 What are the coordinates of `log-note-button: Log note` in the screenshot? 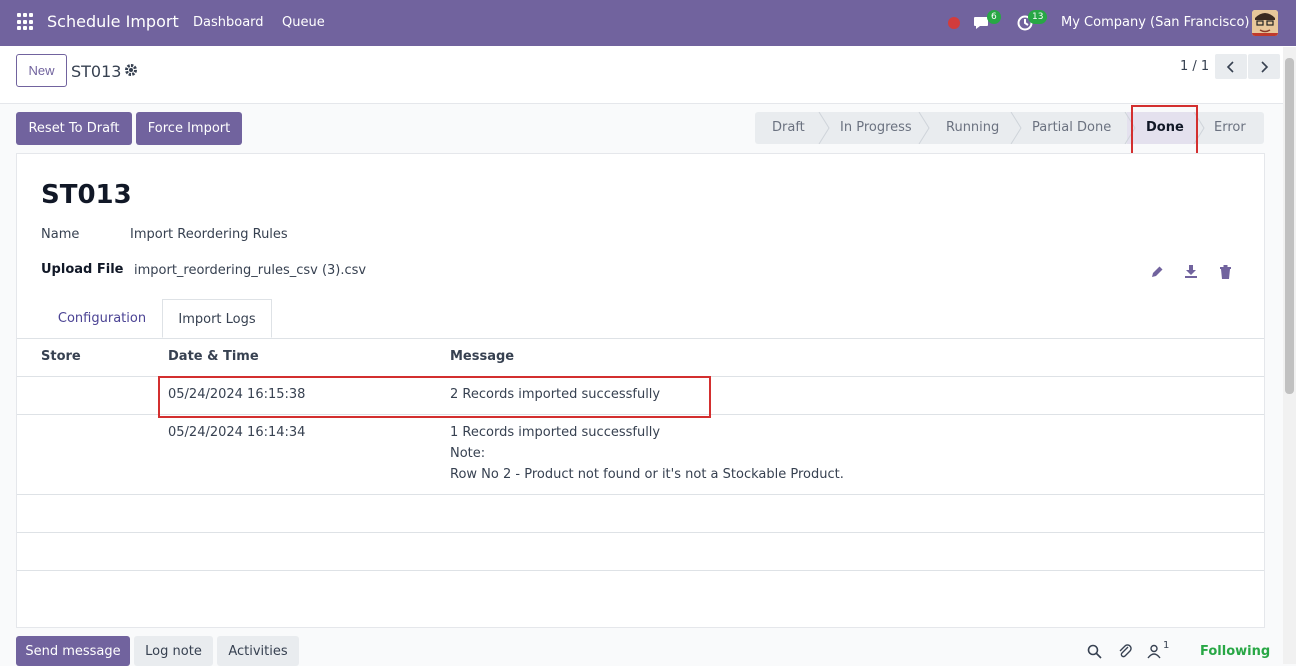 It's located at (173, 651).